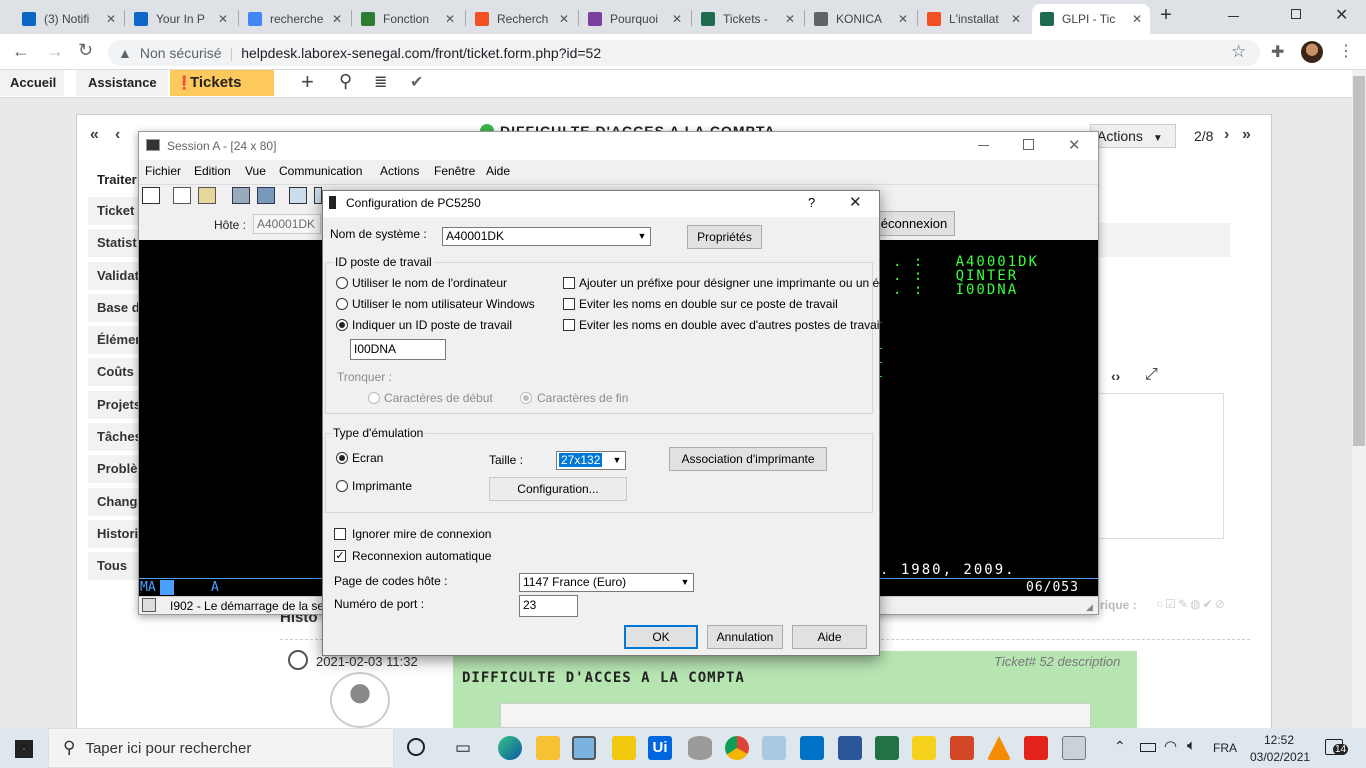 The width and height of the screenshot is (1366, 768). What do you see at coordinates (812, 748) in the screenshot?
I see `outlook-icon` at bounding box center [812, 748].